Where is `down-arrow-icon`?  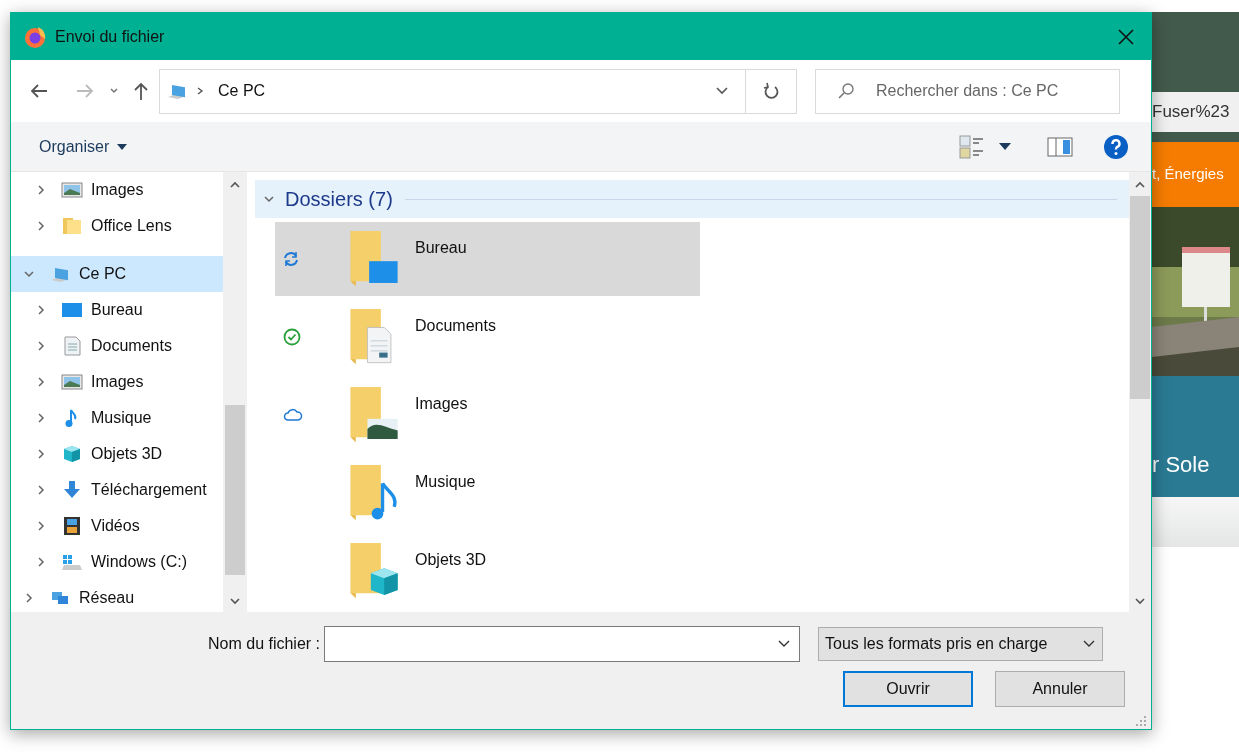 down-arrow-icon is located at coordinates (72, 490).